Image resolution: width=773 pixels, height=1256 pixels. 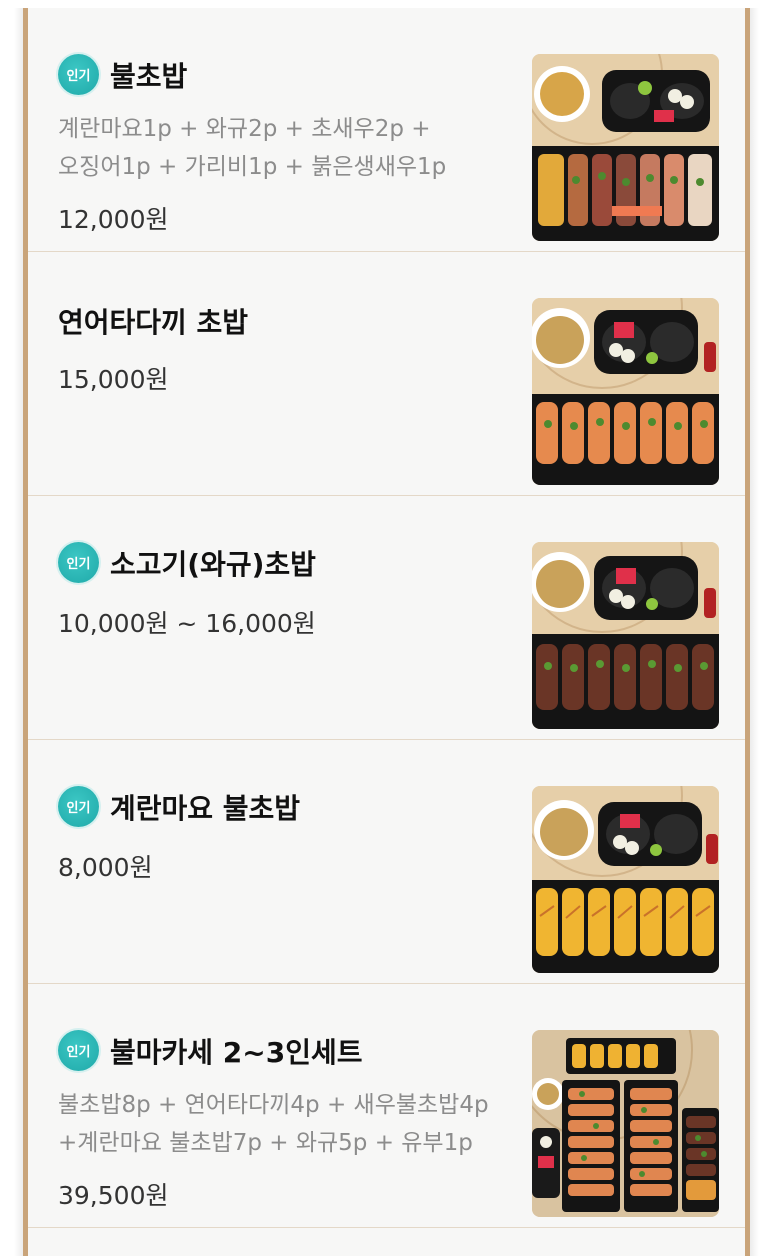 What do you see at coordinates (265, 1143) in the screenshot?
I see `description-line: +계란마요 불초밥7p + 와규5p + 유부1p` at bounding box center [265, 1143].